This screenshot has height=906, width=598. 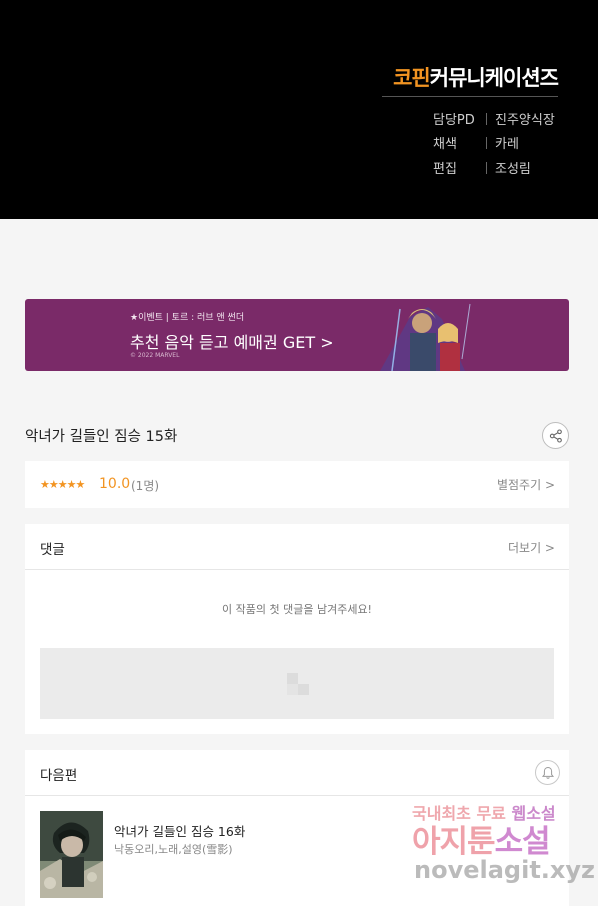 What do you see at coordinates (297, 484) in the screenshot?
I see `rating-card: ★★★★★ 10.0 (1명) 별점주기 >` at bounding box center [297, 484].